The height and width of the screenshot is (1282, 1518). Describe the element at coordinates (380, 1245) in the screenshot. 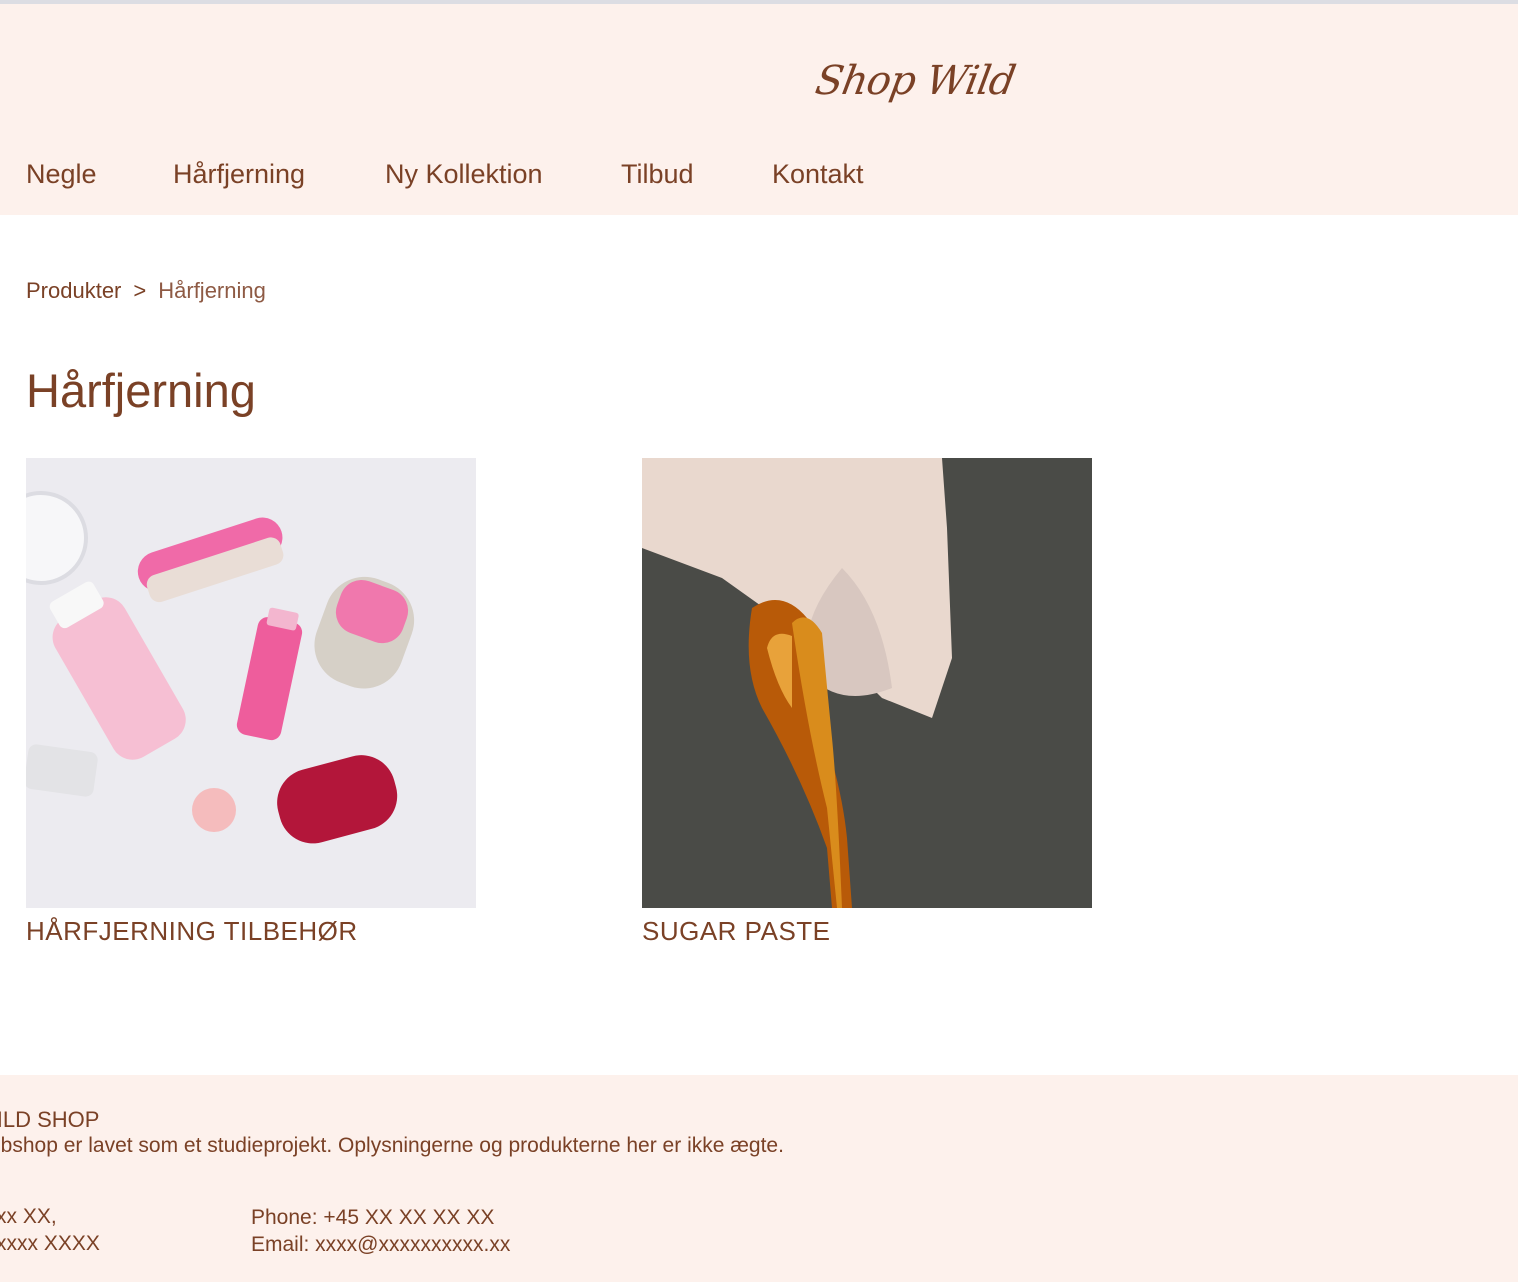

I see `footer-email: Email: xxxx@xxxxxxxxxx.xx` at that location.